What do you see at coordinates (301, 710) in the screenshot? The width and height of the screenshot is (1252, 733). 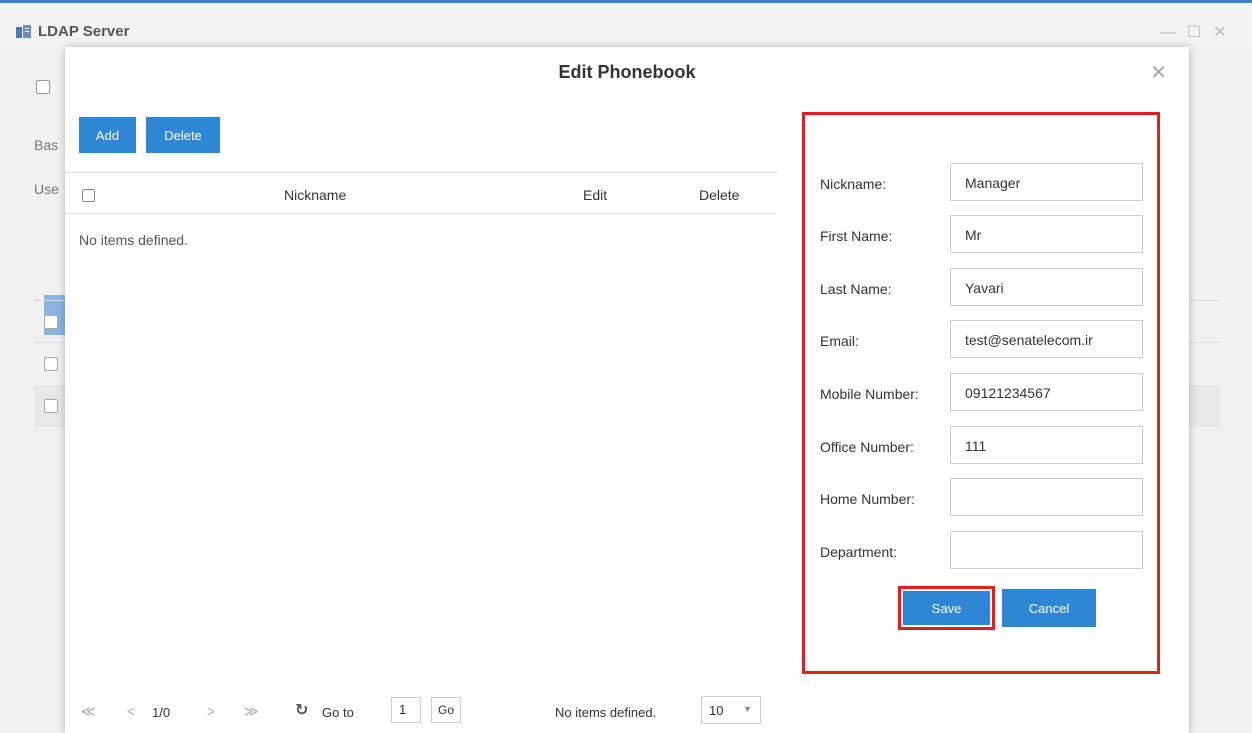 I see `refresh-icon: ↻` at bounding box center [301, 710].